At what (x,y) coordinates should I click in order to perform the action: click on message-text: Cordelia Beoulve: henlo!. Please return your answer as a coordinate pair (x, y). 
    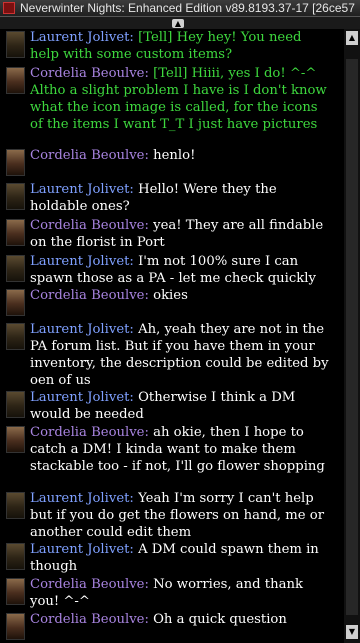
    Looking at the image, I should click on (181, 155).